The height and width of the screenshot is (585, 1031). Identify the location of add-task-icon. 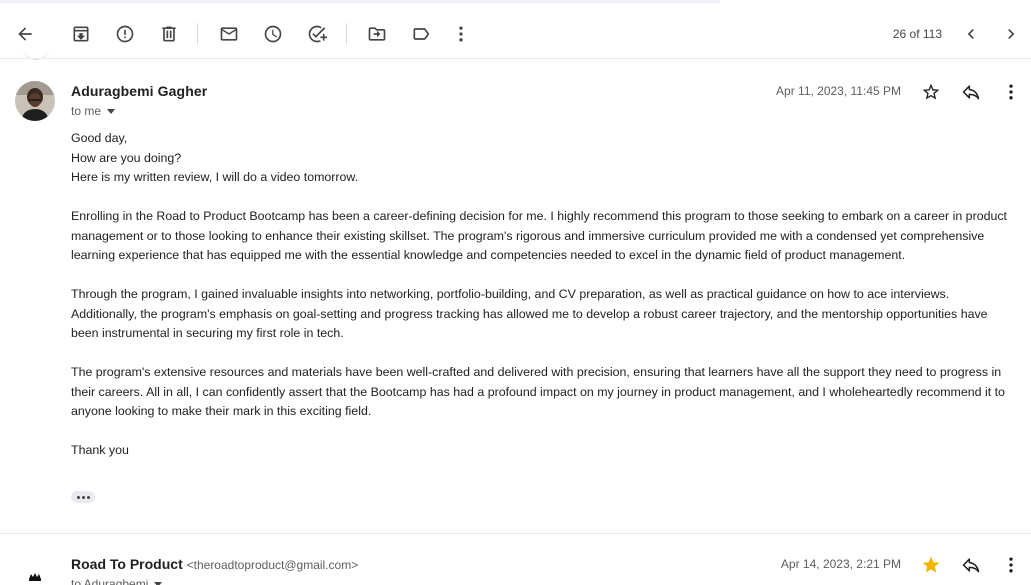
(317, 34).